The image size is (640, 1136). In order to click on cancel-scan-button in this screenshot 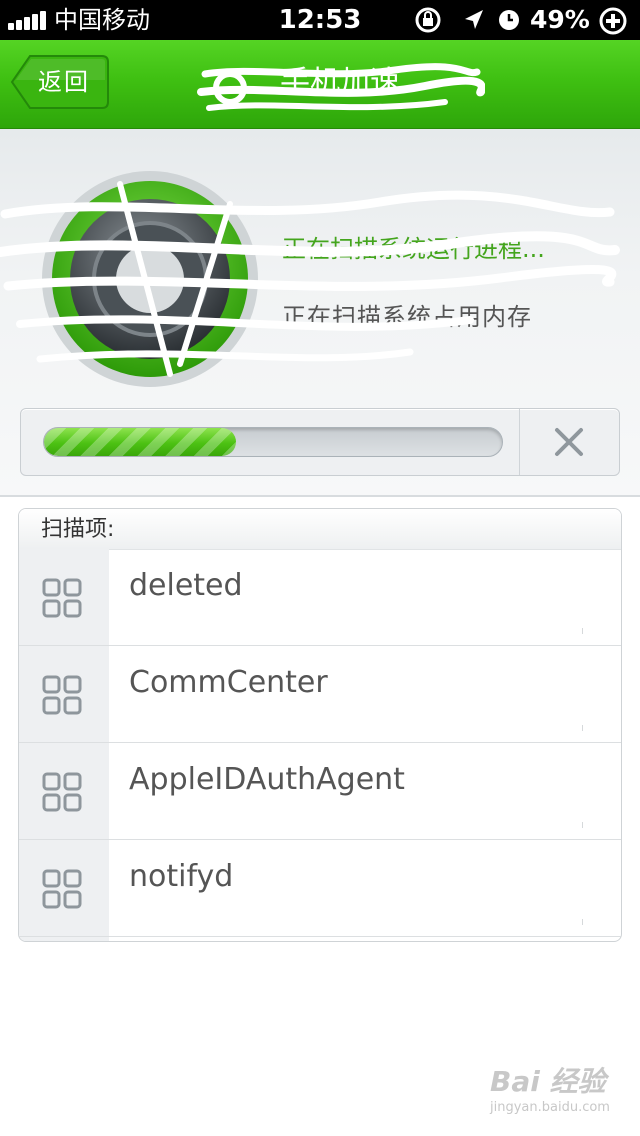, I will do `click(569, 442)`.